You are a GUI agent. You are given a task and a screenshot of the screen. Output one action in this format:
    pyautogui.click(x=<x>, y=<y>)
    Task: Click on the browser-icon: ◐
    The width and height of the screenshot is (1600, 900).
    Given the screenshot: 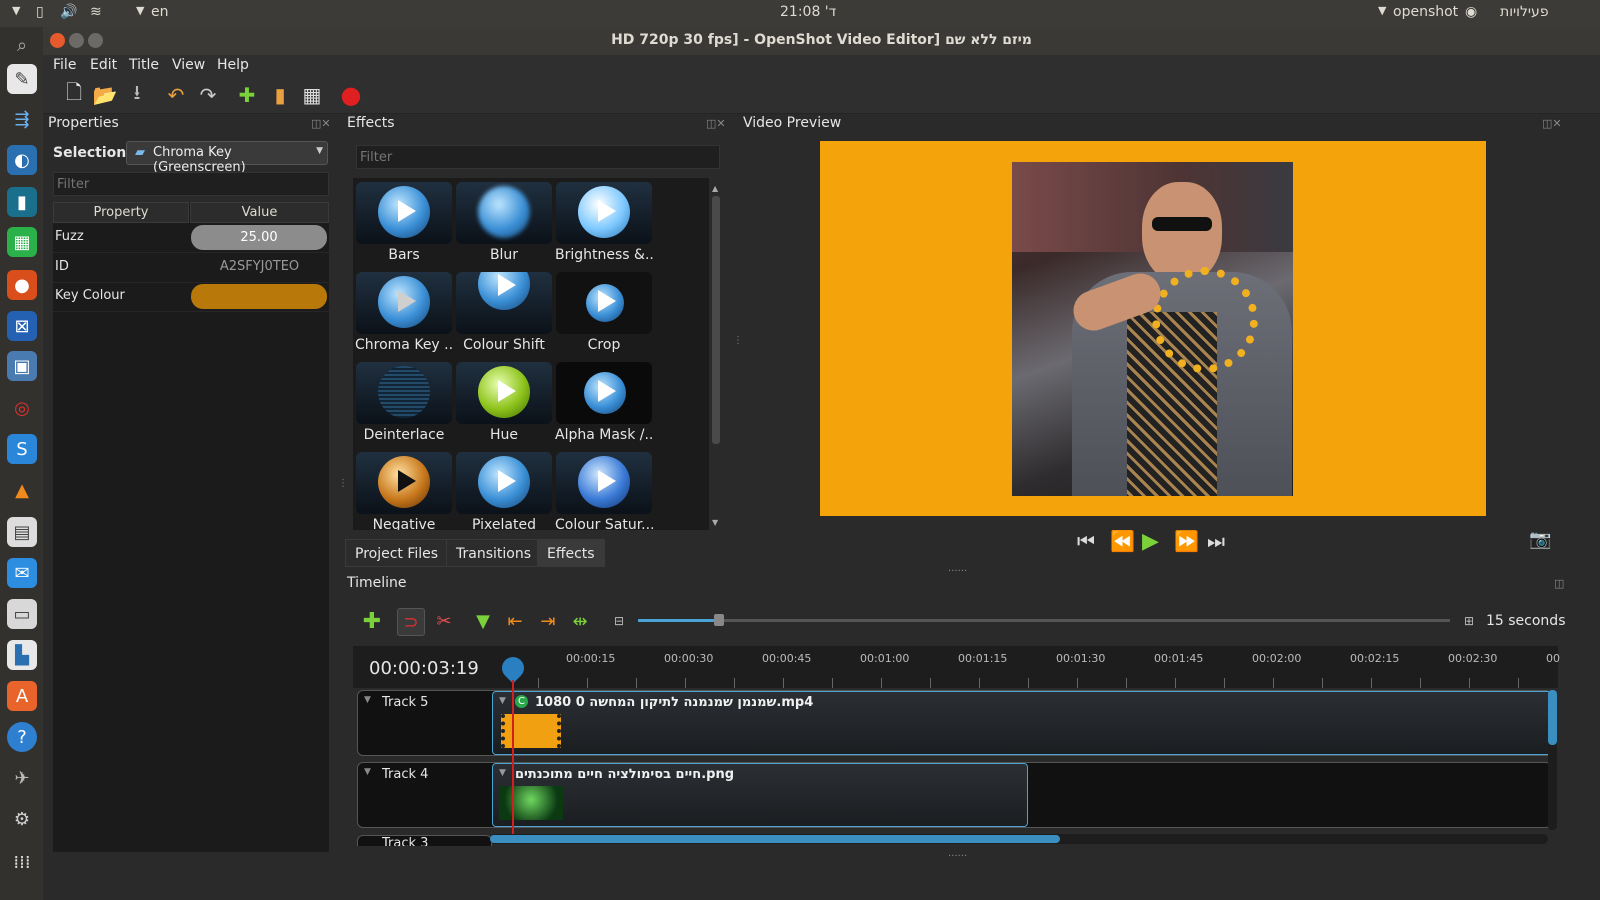 What is the action you would take?
    pyautogui.click(x=22, y=160)
    